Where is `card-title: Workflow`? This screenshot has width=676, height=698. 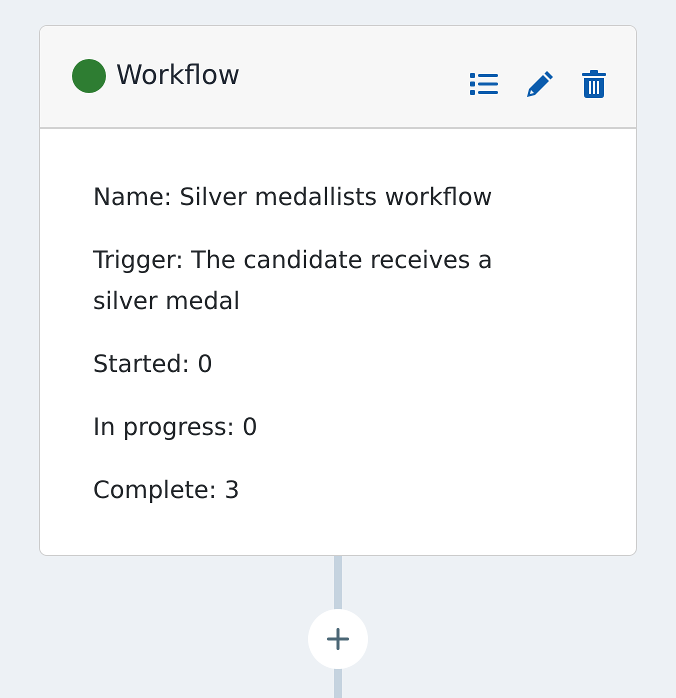
card-title: Workflow is located at coordinates (178, 75).